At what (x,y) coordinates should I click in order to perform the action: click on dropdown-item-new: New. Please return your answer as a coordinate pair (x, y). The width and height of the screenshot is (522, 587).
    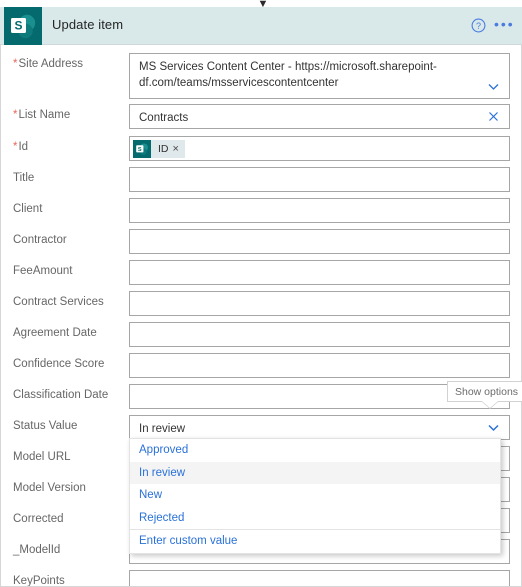
    Looking at the image, I should click on (315, 495).